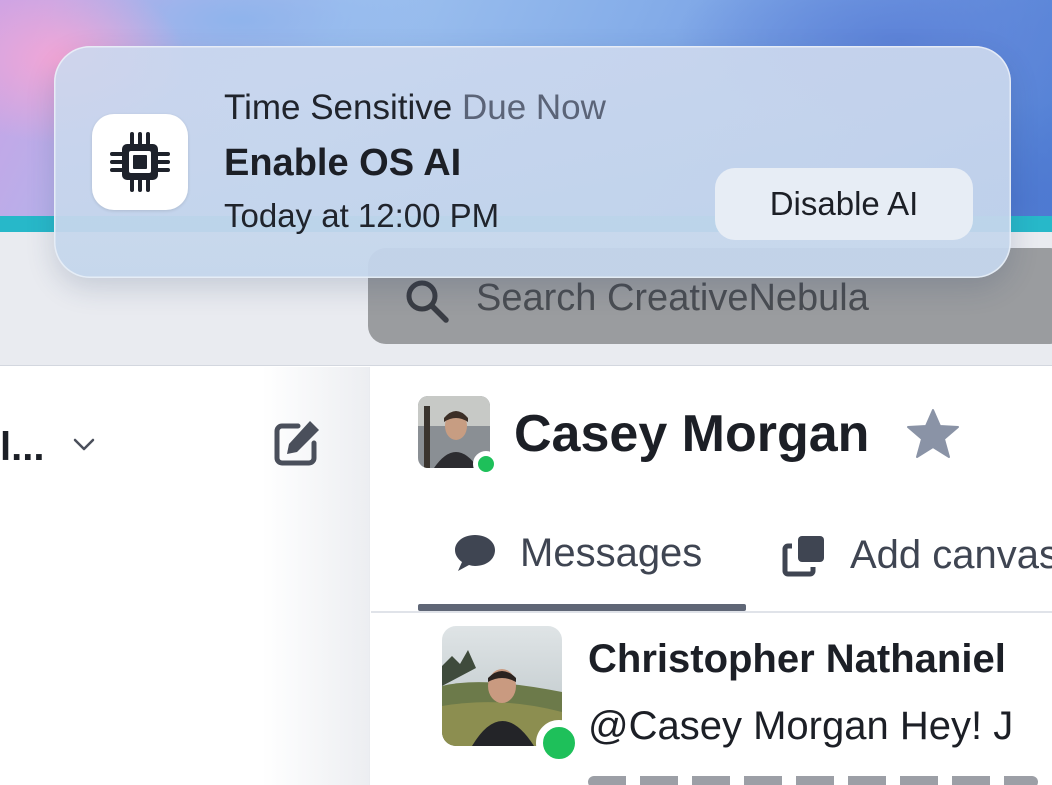  What do you see at coordinates (362, 215) in the screenshot?
I see `notification-time: Today at 12:00 PM` at bounding box center [362, 215].